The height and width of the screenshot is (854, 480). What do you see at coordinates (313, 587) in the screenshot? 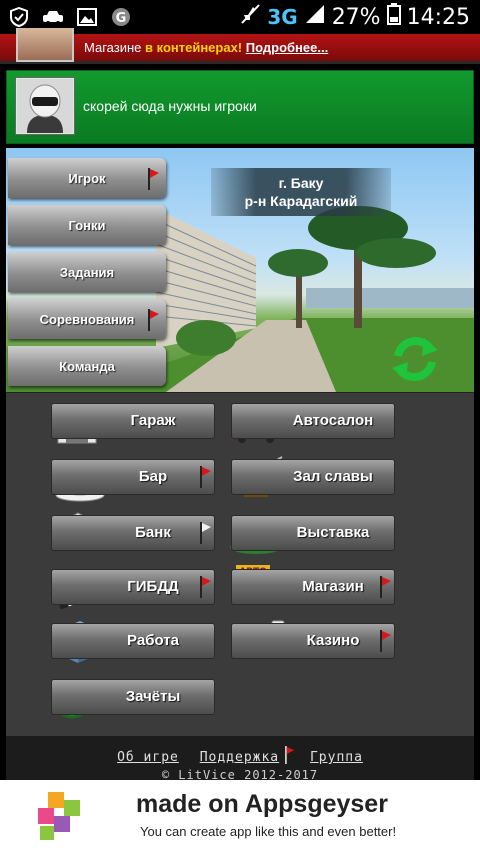
I see `shop-button: Магазин` at bounding box center [313, 587].